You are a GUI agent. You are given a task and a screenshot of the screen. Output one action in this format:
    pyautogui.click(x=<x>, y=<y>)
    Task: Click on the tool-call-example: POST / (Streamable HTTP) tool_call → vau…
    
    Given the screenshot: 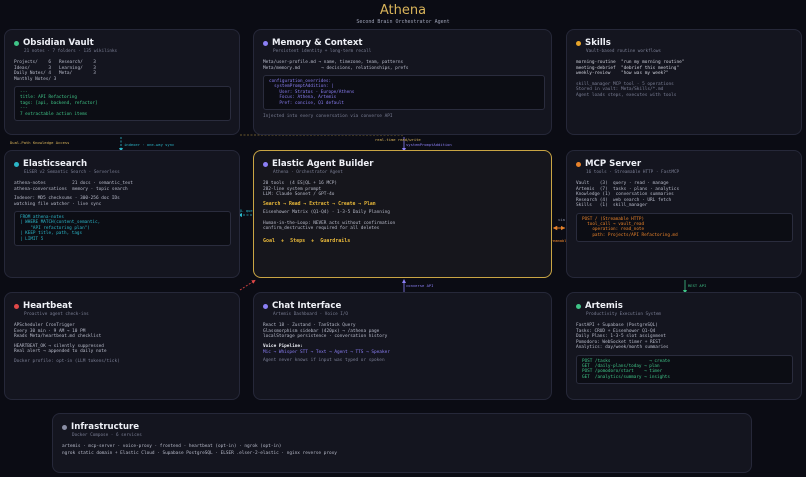 What is the action you would take?
    pyautogui.click(x=684, y=227)
    